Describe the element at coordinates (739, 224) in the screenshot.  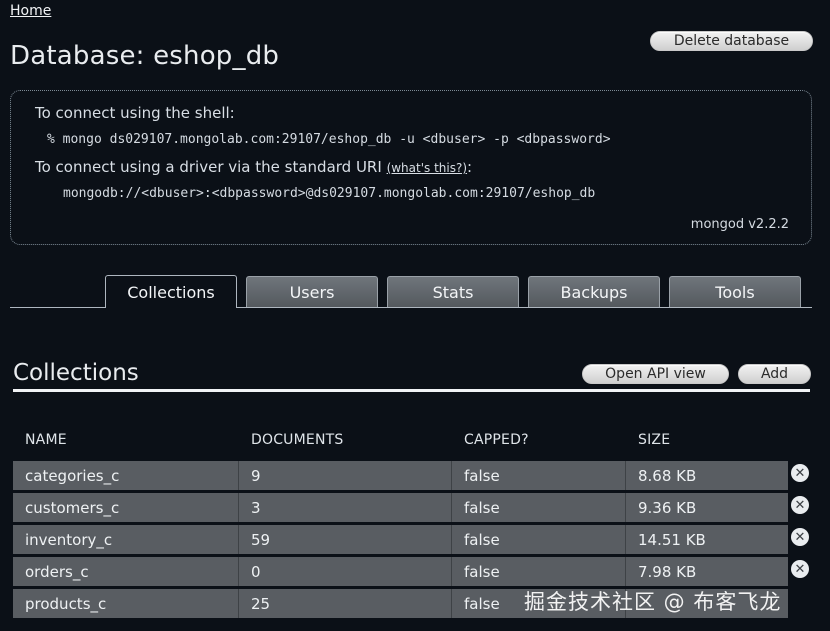
I see `mongod-version: mongod v2.2.2` at that location.